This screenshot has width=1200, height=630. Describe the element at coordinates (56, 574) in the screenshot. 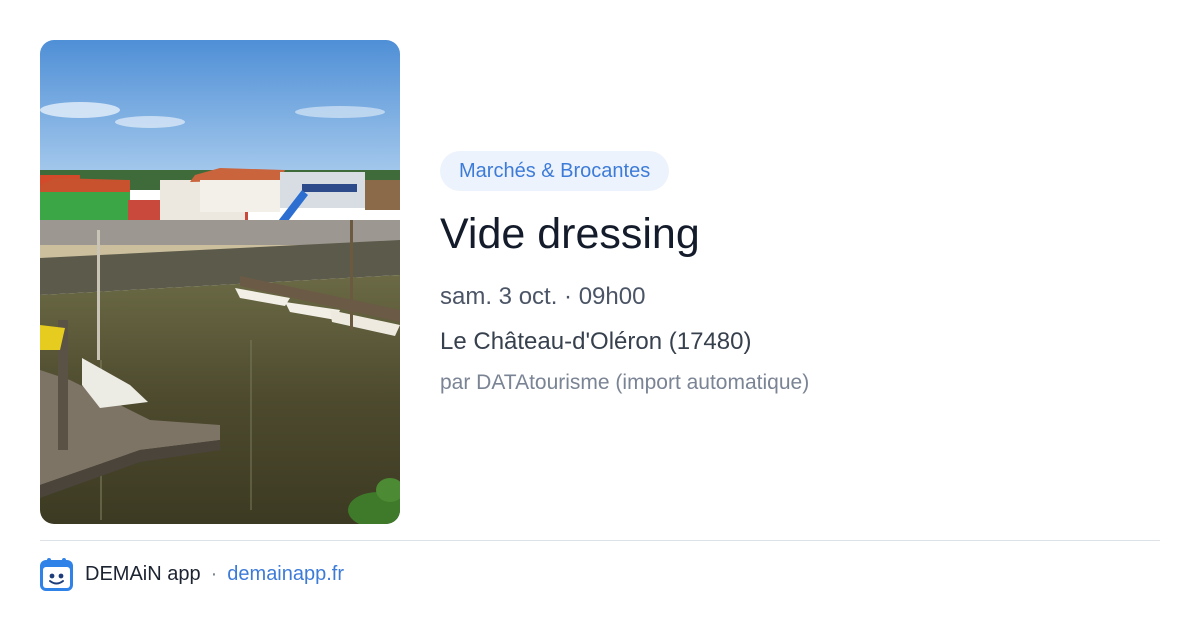

I see `demain-app-icon` at that location.